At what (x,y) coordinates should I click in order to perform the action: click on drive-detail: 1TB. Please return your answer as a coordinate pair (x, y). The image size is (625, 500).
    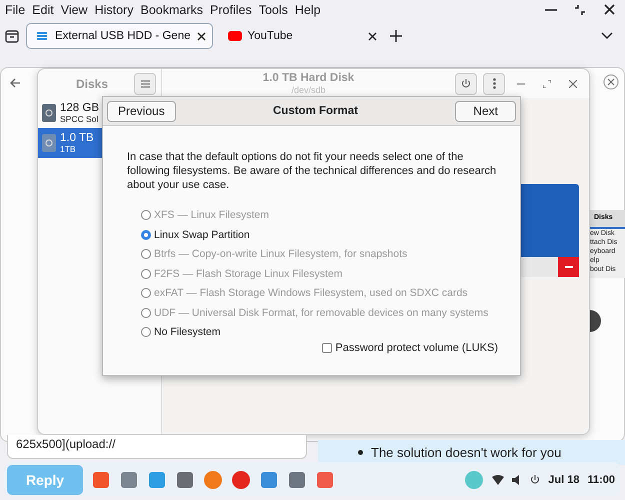
    Looking at the image, I should click on (68, 149).